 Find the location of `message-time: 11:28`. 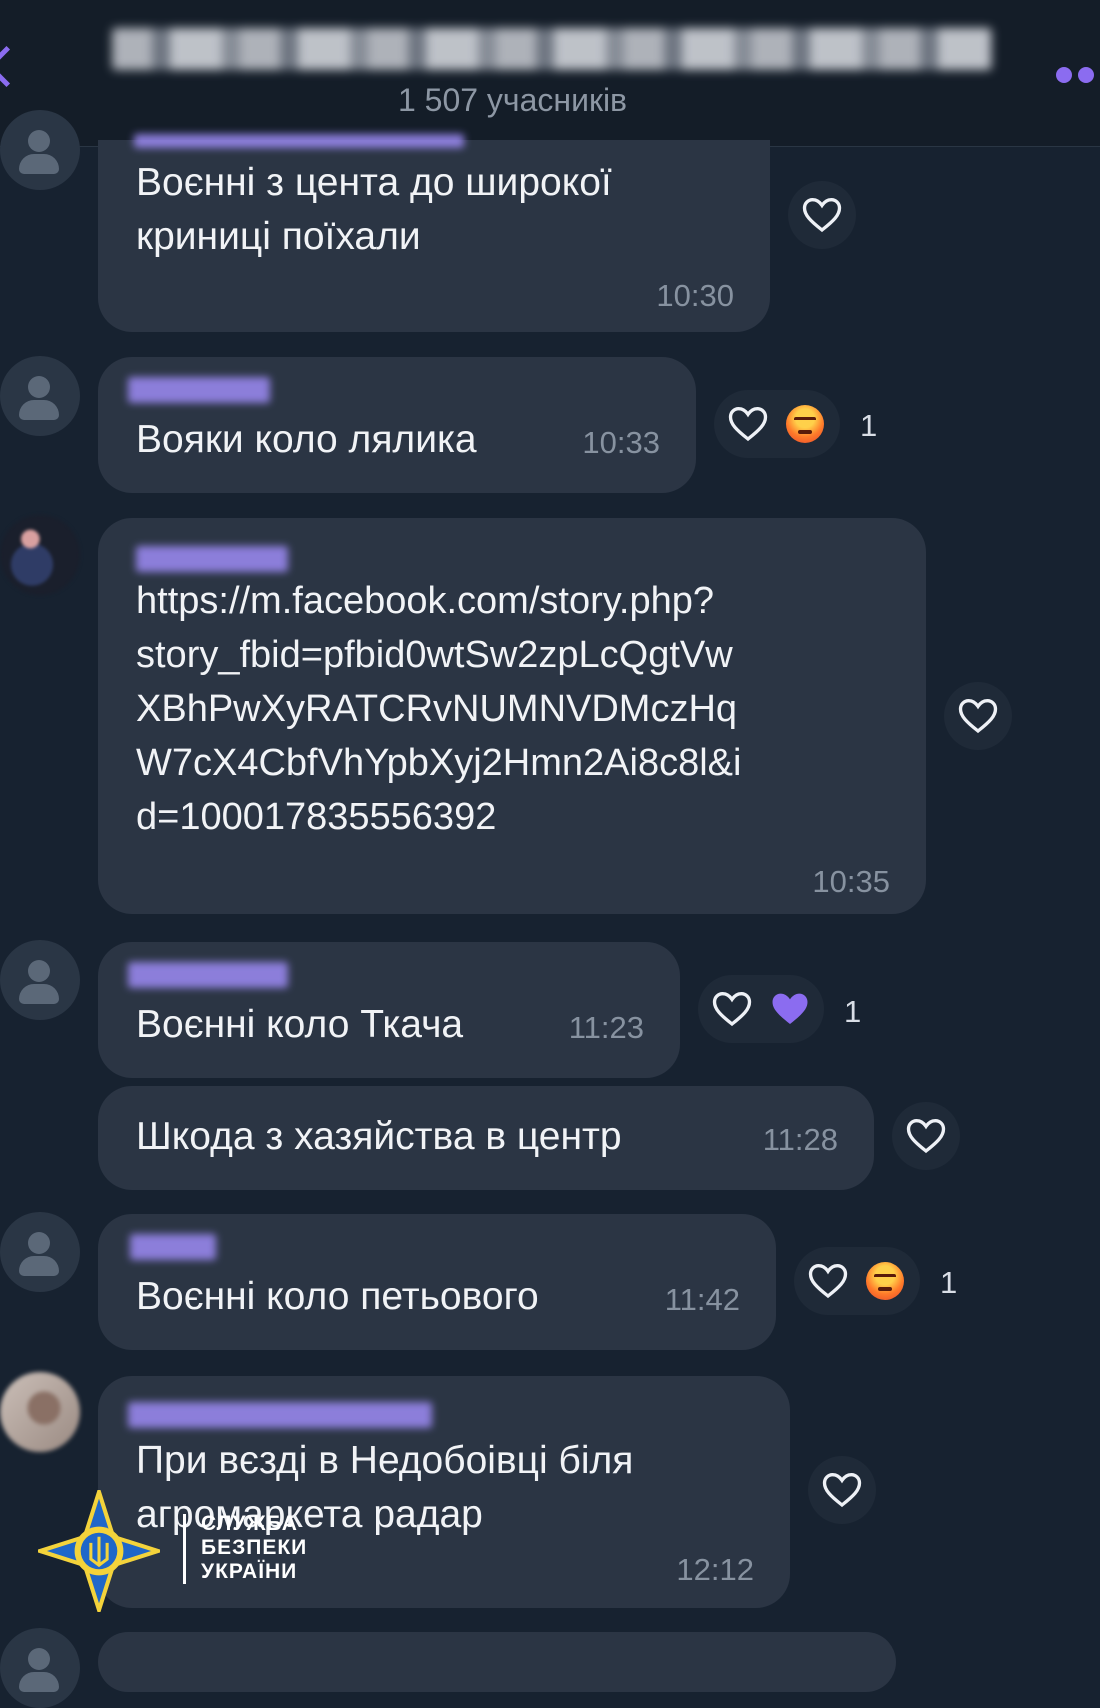

message-time: 11:28 is located at coordinates (800, 1139).